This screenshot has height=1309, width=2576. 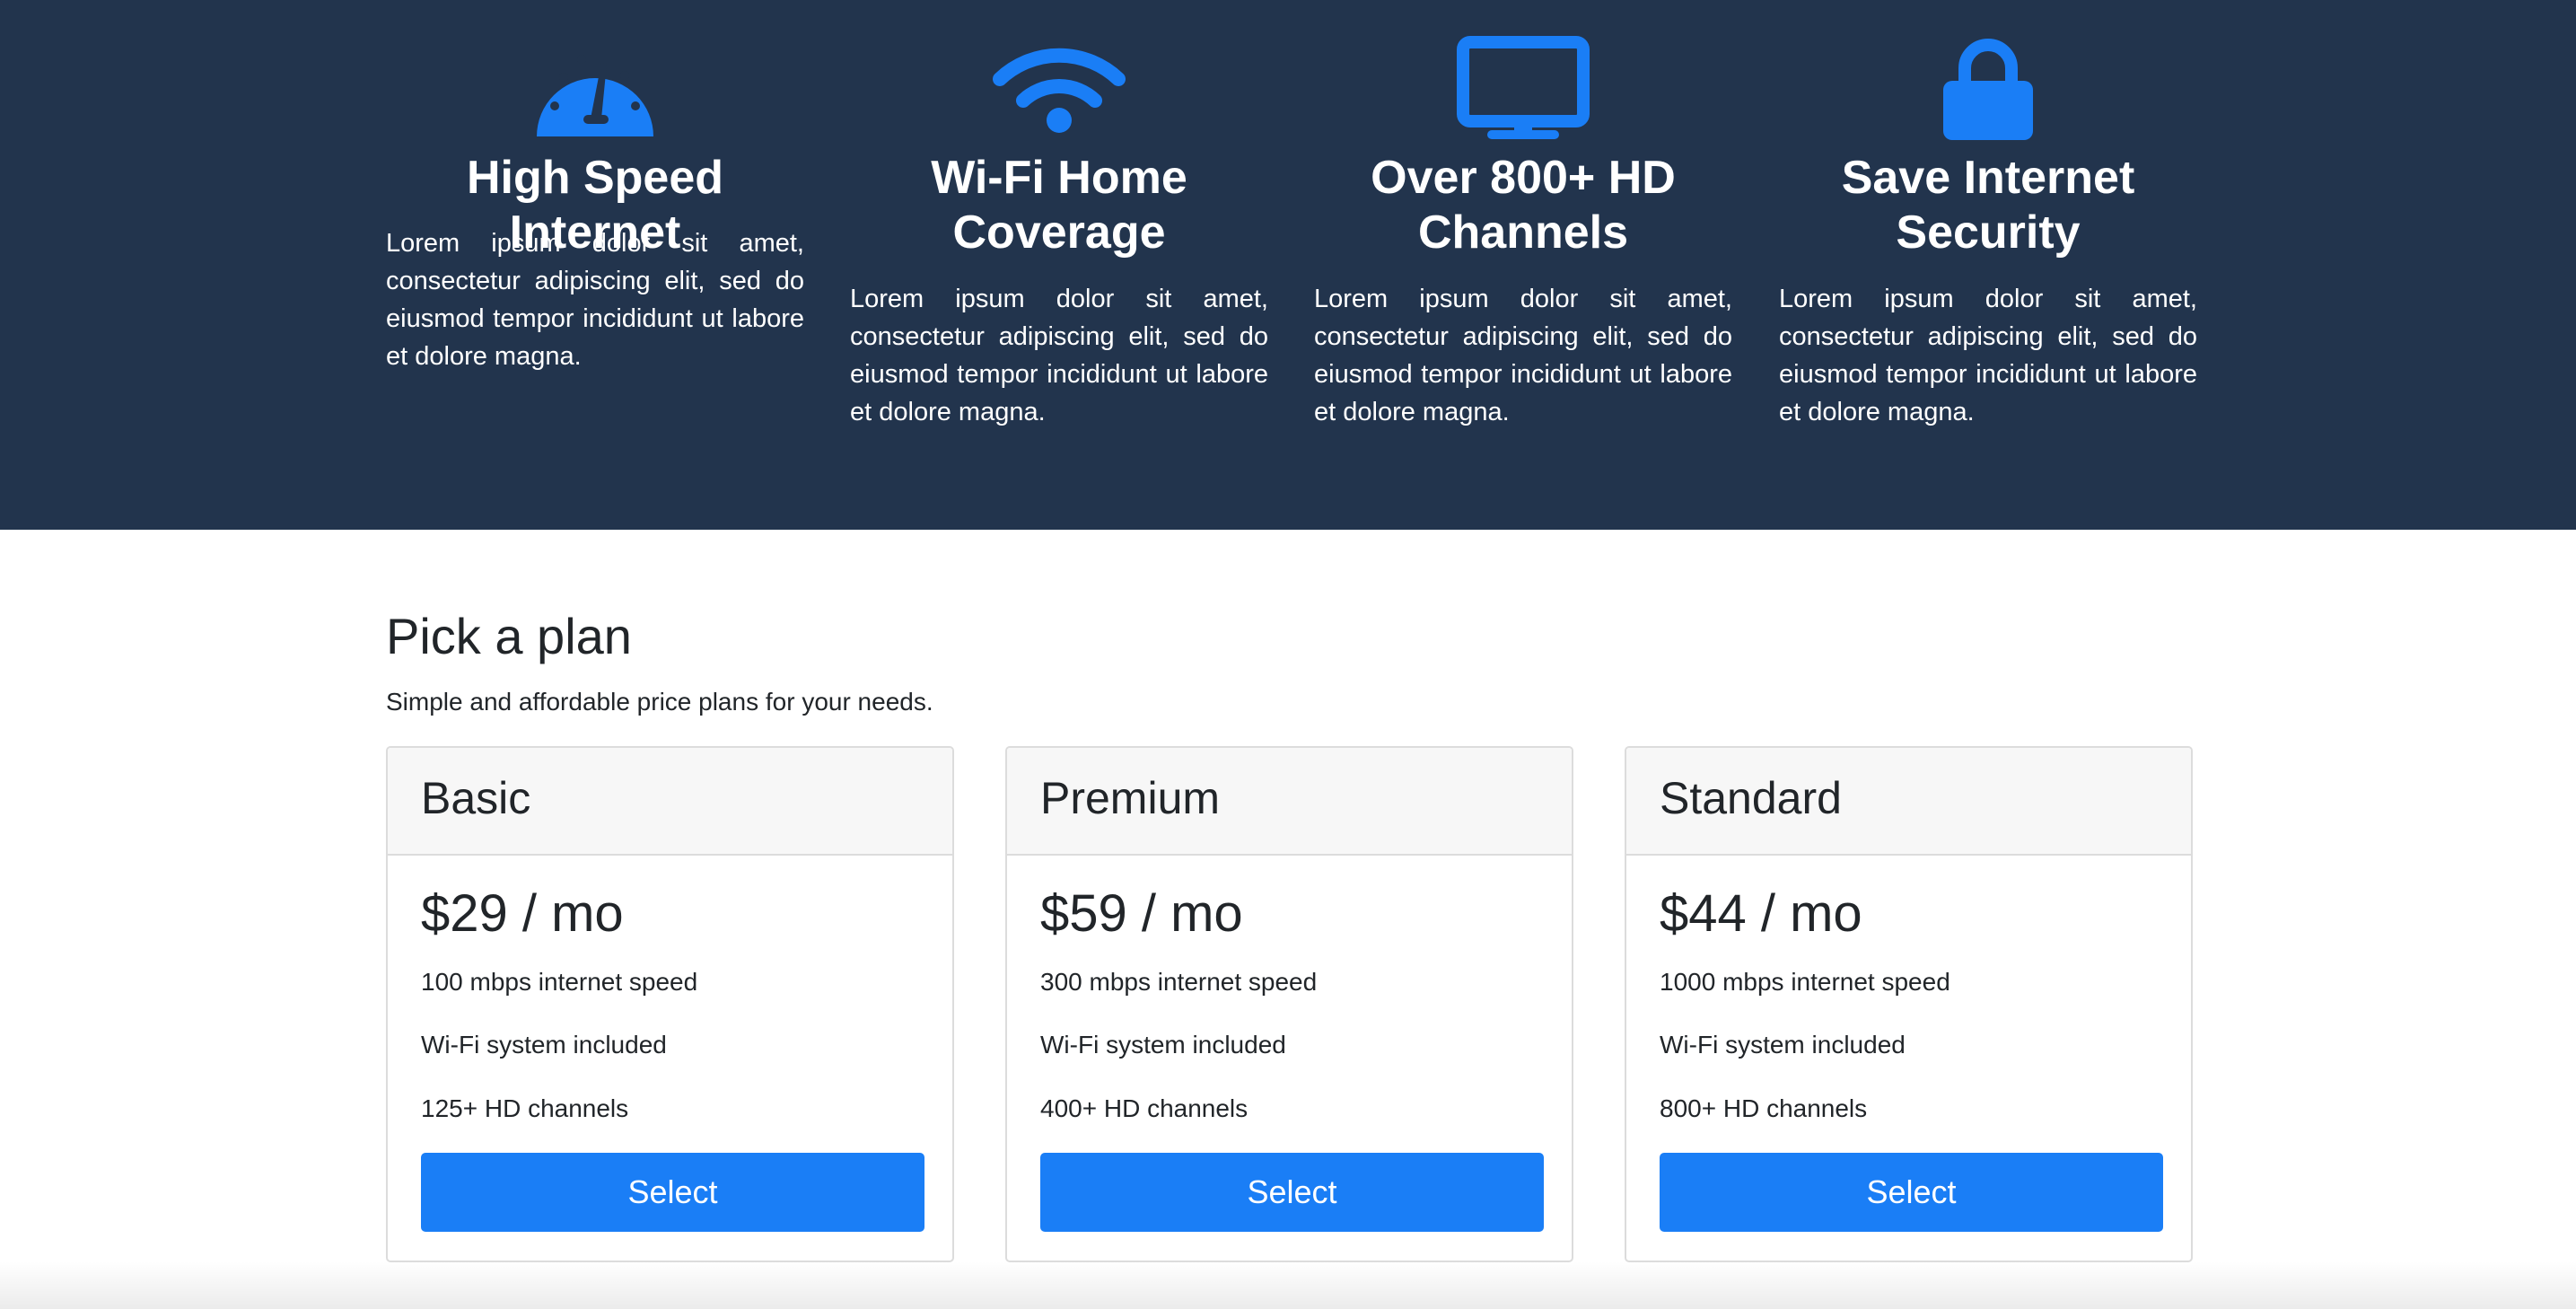 I want to click on select-standard-button: Select, so click(x=1911, y=1192).